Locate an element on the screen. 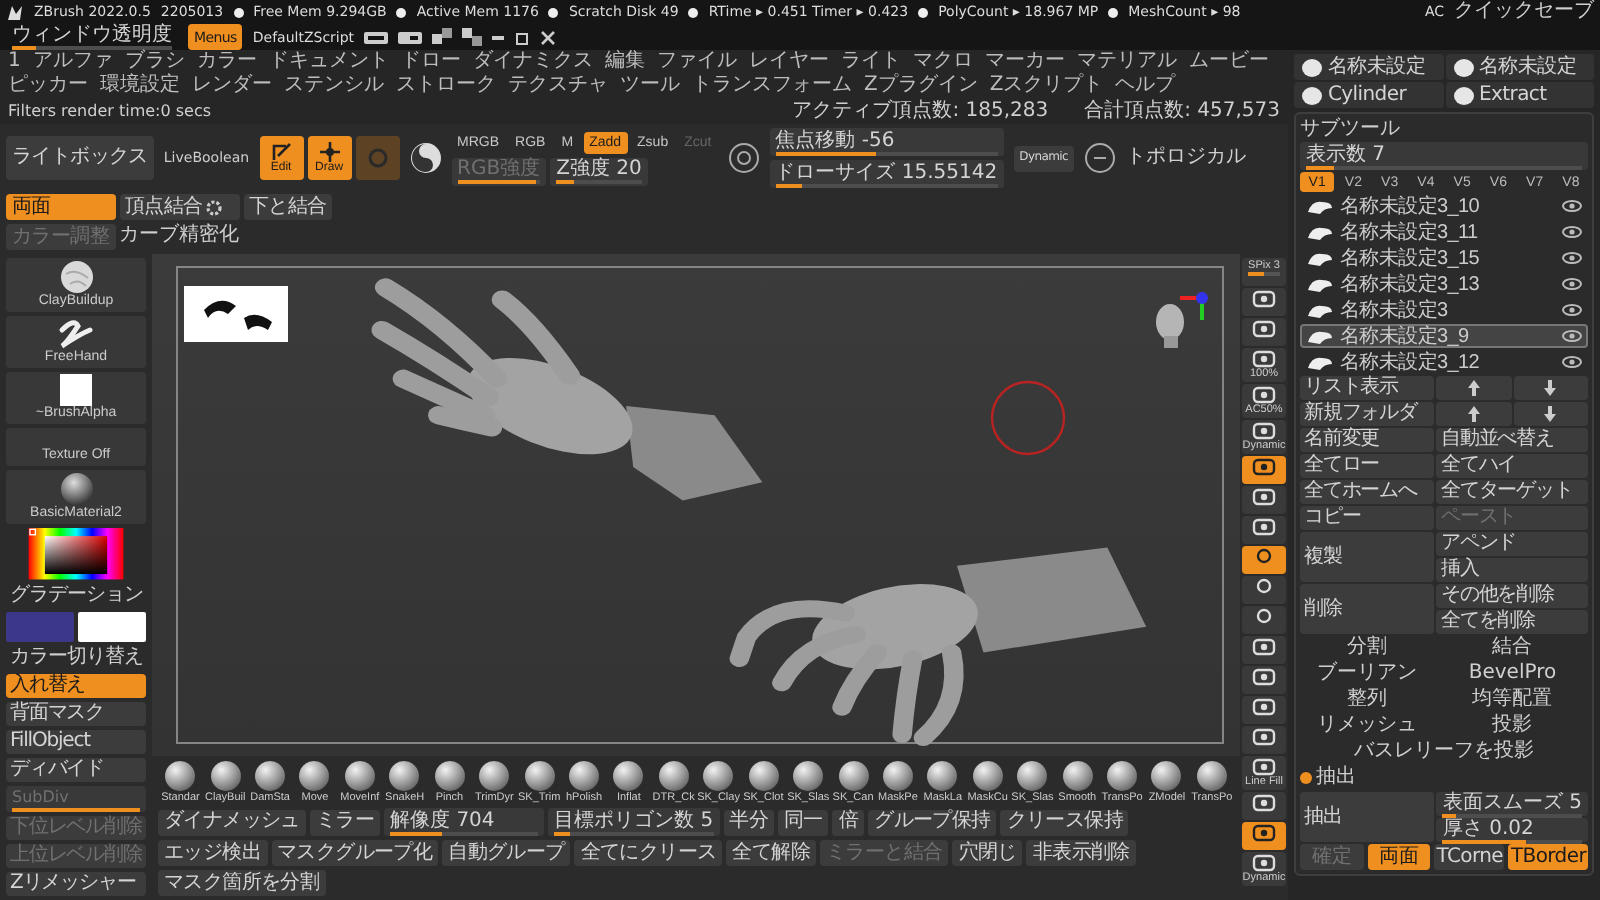 The height and width of the screenshot is (900, 1600). menu-item: マテリアル is located at coordinates (1126, 62).